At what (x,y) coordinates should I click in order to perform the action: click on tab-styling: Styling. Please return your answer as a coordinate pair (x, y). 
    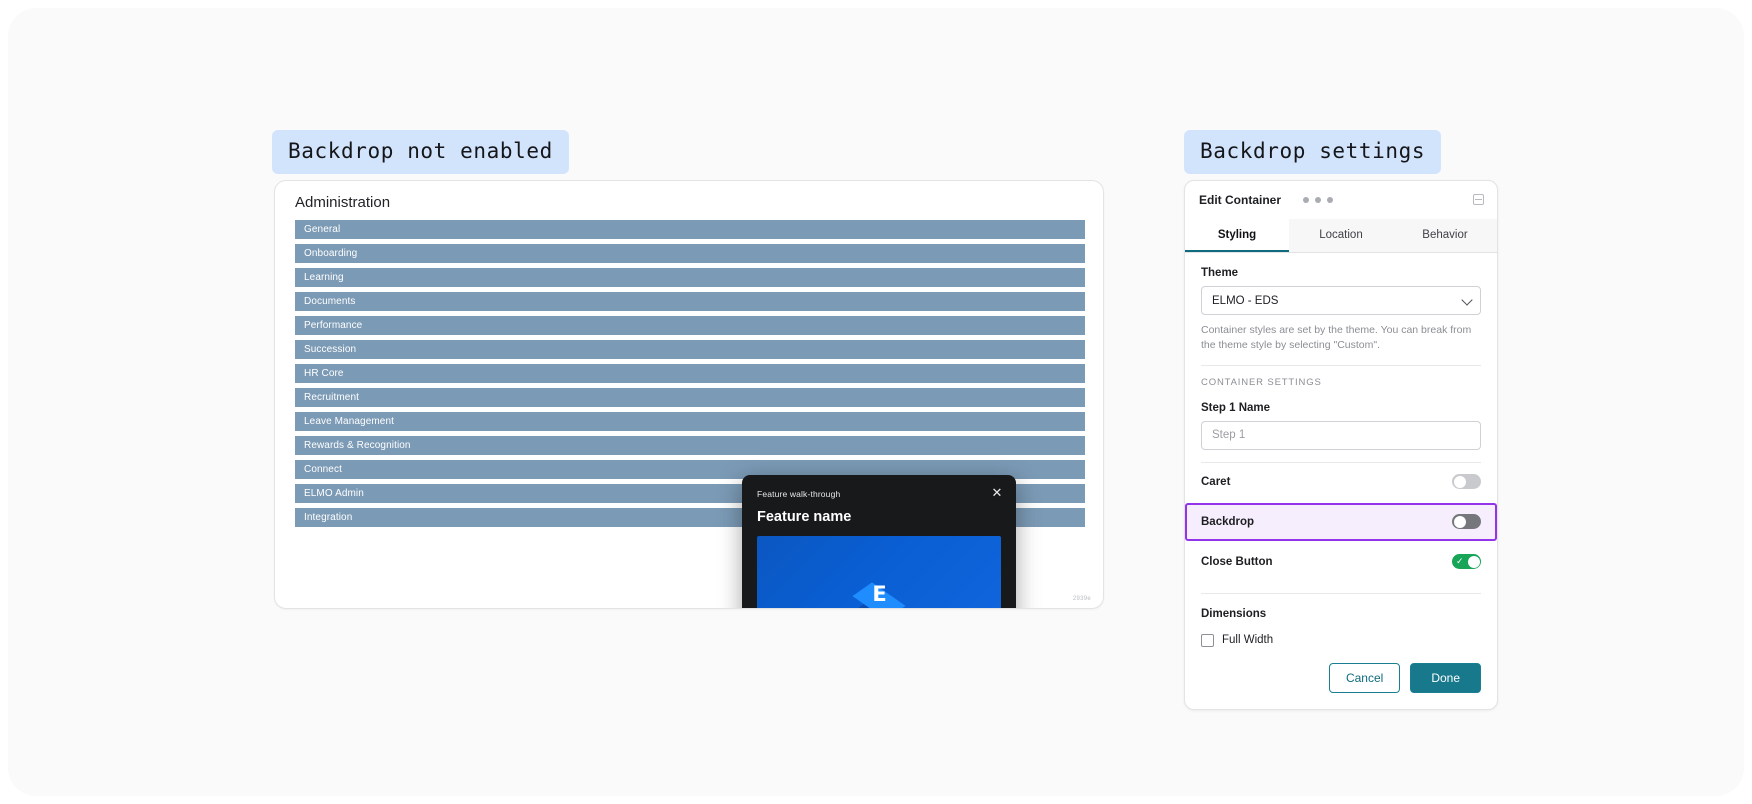
    Looking at the image, I should click on (1237, 235).